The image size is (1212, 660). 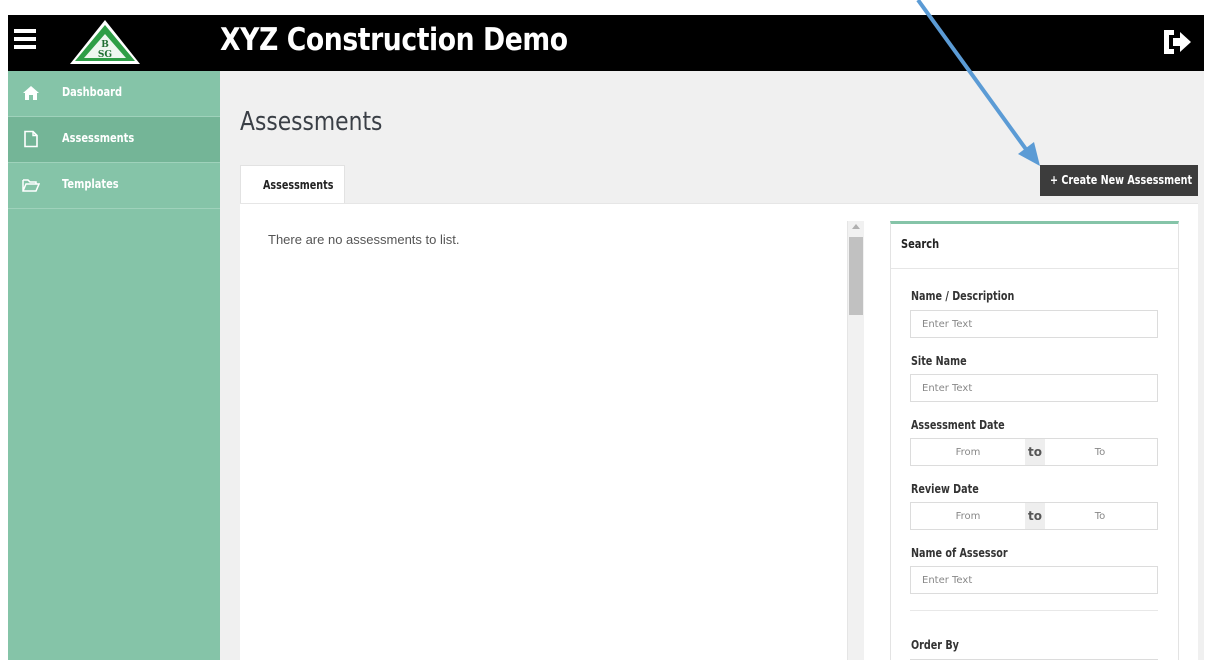 I want to click on search-divider, so click(x=1034, y=610).